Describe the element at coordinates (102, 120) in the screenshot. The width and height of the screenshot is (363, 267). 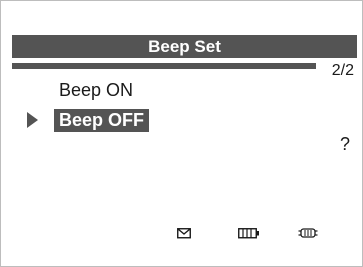
I see `menu-item-beep-off: Beep OFF` at that location.